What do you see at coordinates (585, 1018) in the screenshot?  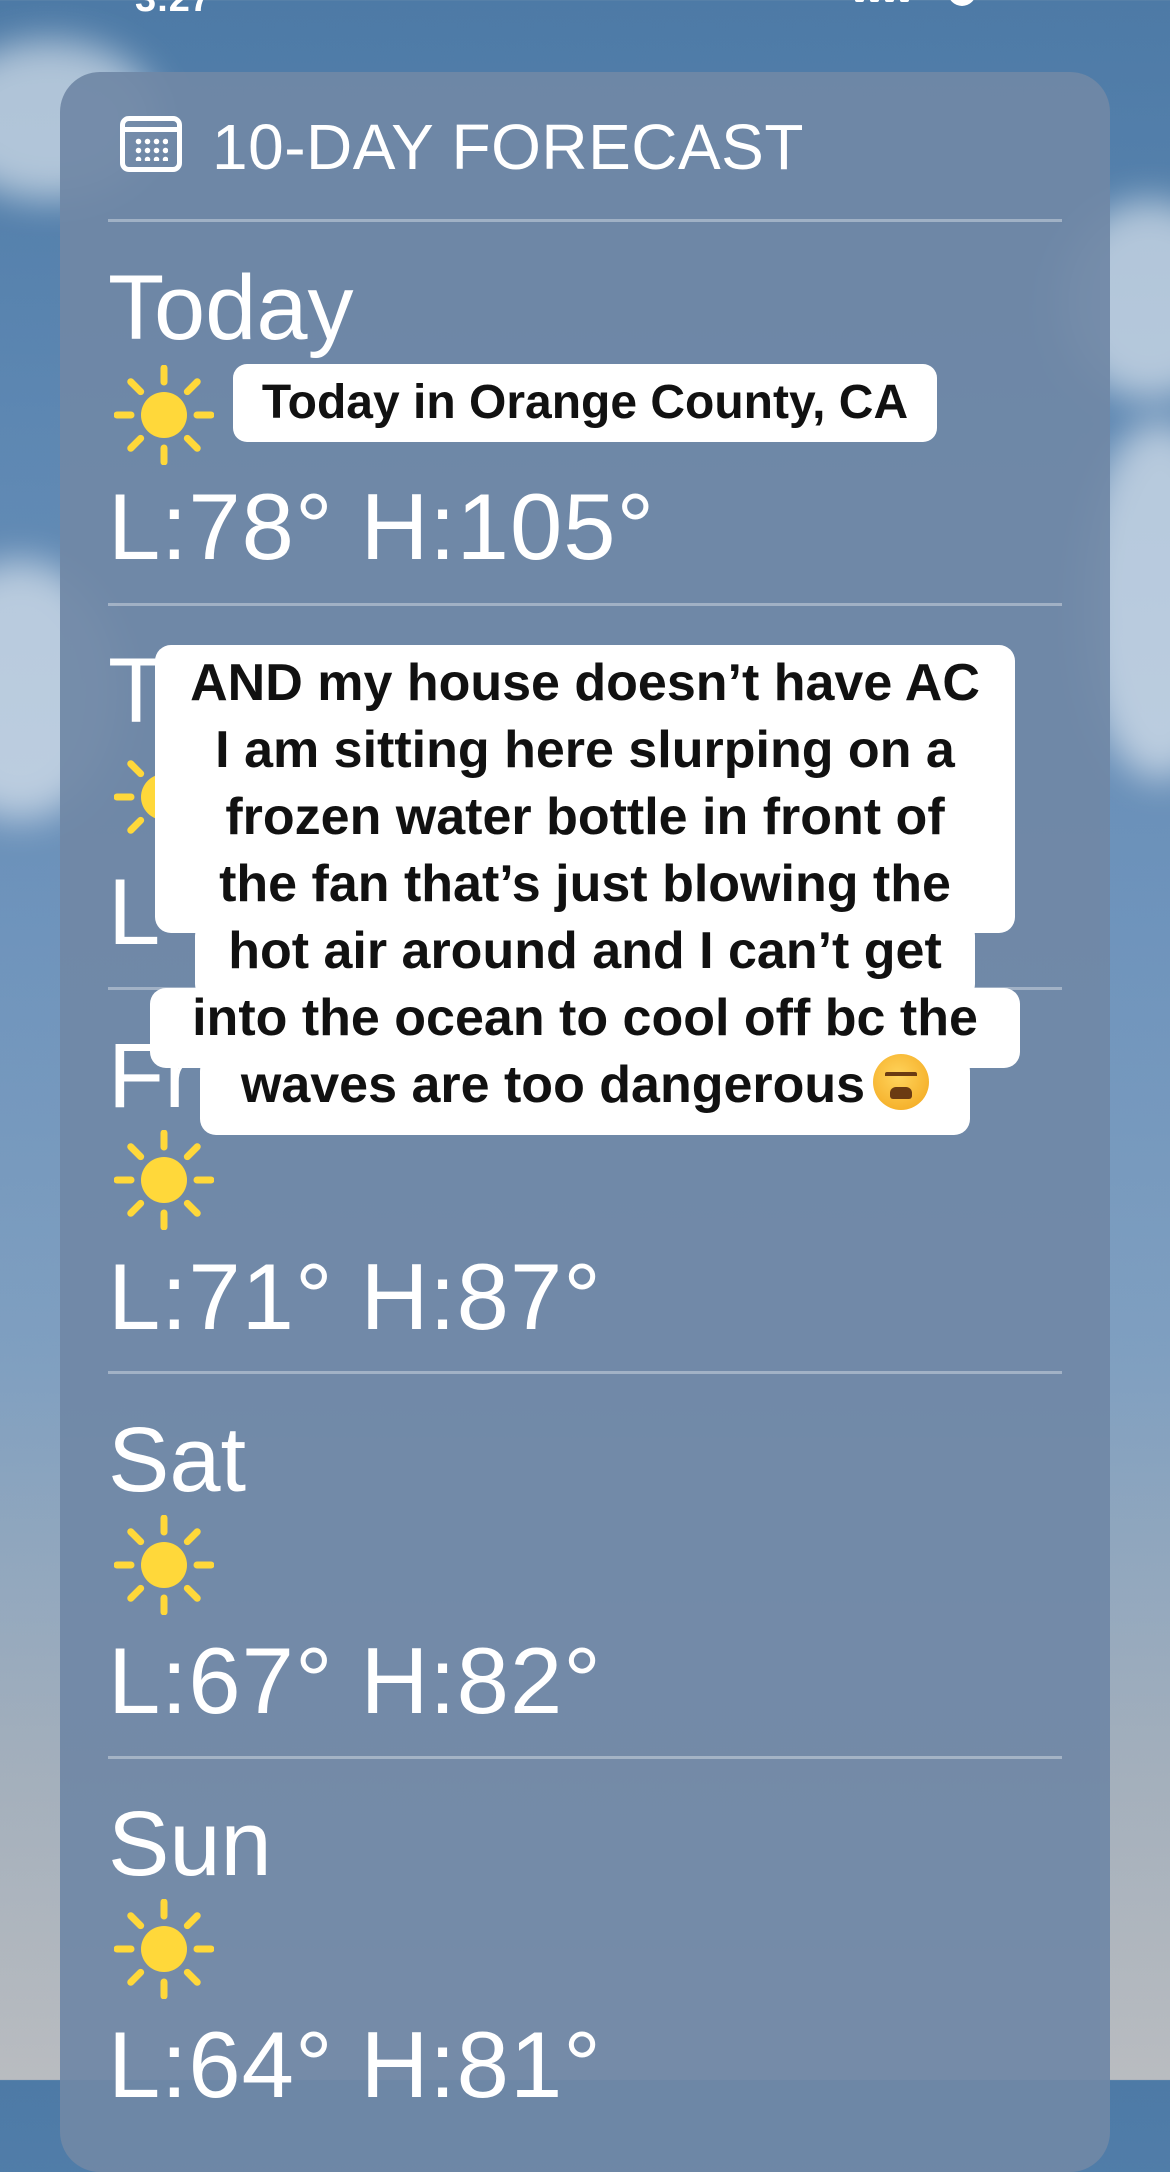 I see `caption-line: into the ocean to cool off bc the` at bounding box center [585, 1018].